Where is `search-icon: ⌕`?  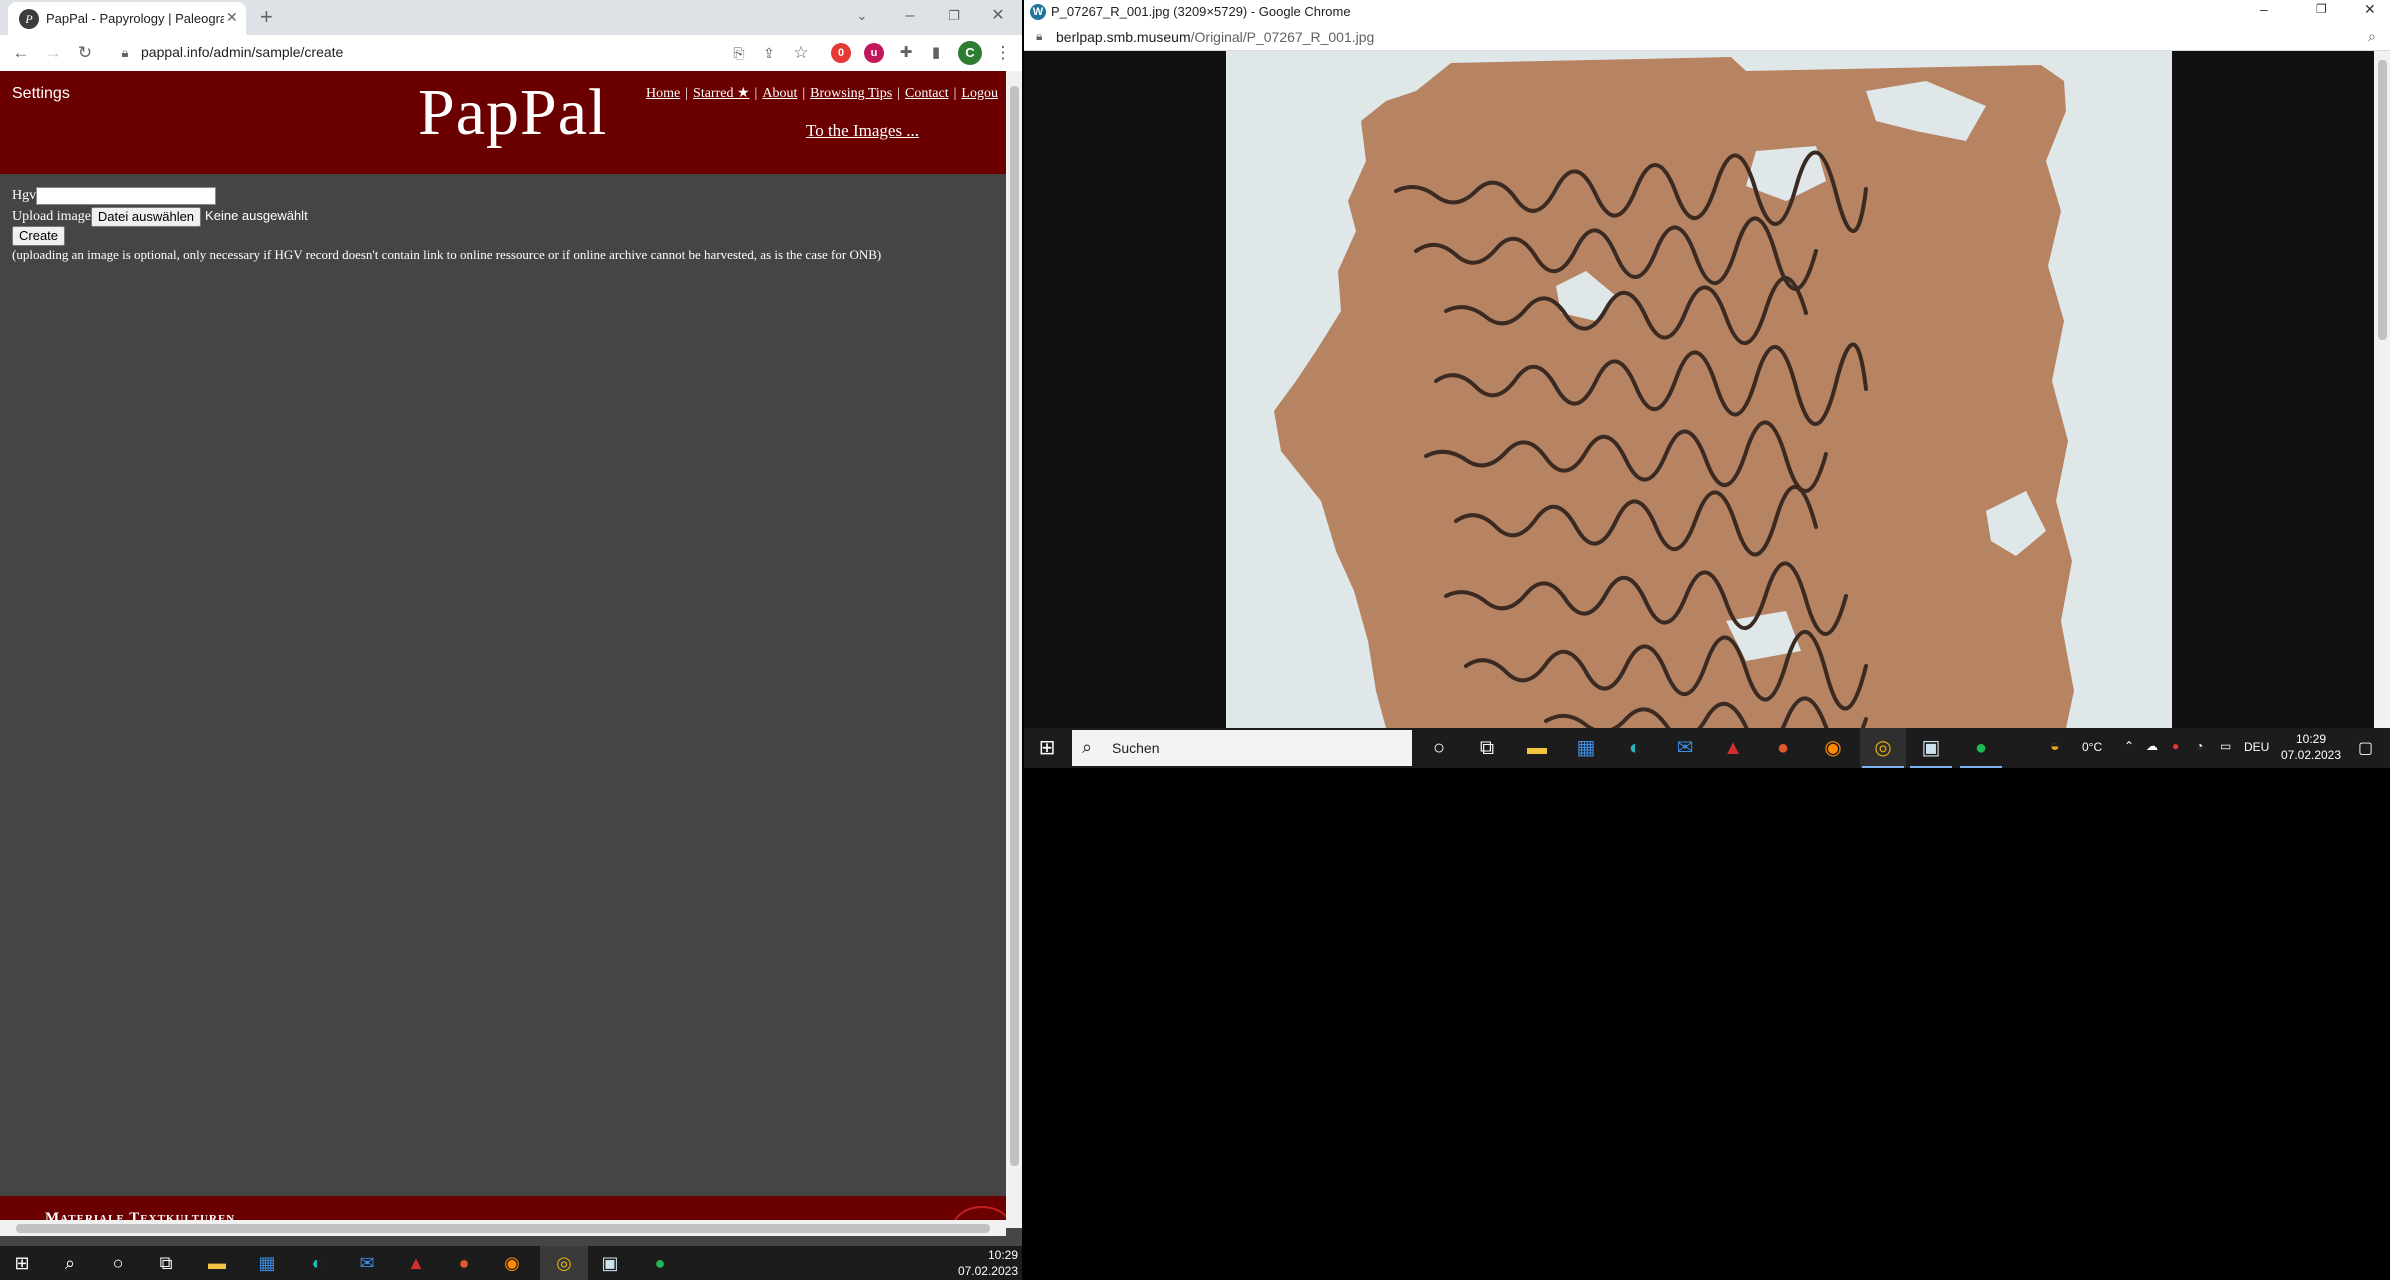
search-icon: ⌕ is located at coordinates (70, 1263).